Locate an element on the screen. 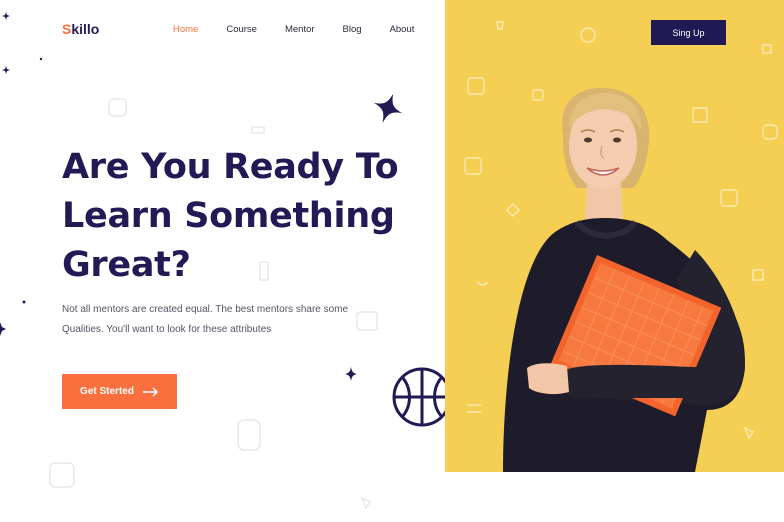  hero-title-line: Learn Something is located at coordinates (228, 216).